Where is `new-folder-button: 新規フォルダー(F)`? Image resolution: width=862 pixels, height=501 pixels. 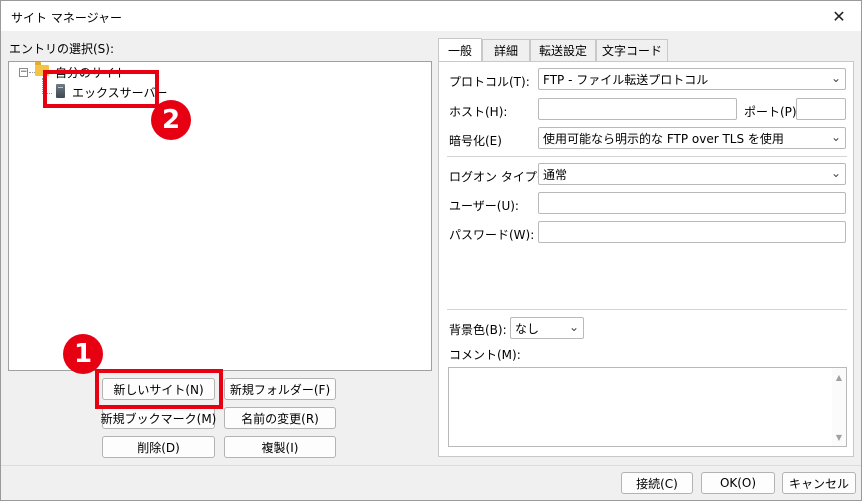
new-folder-button: 新規フォルダー(F) is located at coordinates (280, 389).